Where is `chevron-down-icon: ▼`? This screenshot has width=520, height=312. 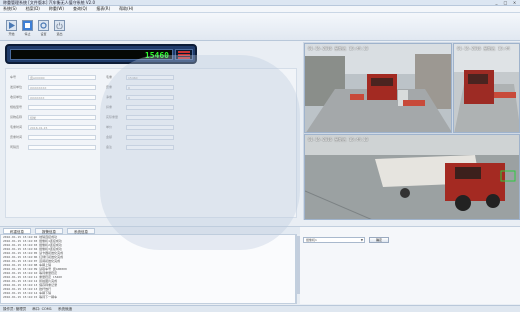
chevron-down-icon: ▼ is located at coordinates (361, 240).